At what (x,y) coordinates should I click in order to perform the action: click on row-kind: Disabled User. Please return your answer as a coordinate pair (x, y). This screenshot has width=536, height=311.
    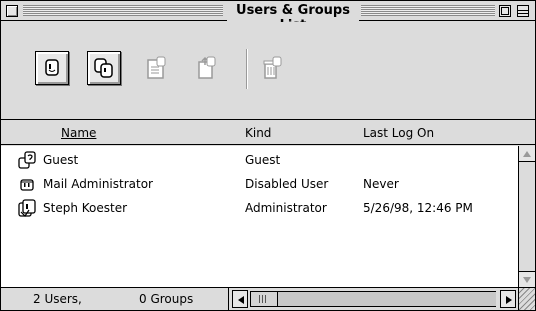
    Looking at the image, I should click on (287, 184).